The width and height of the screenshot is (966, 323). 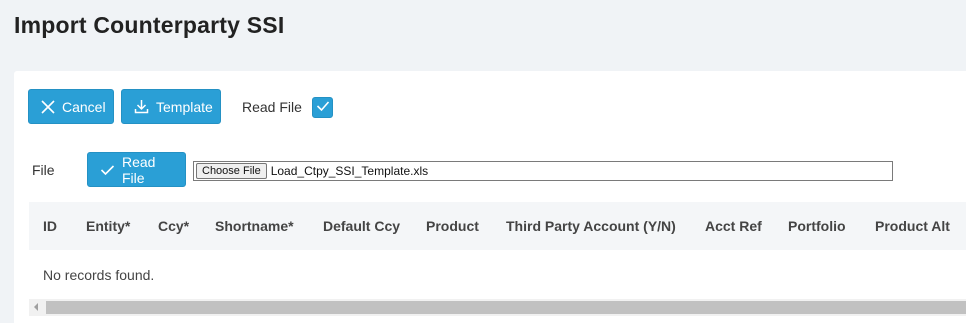 What do you see at coordinates (272, 107) in the screenshot?
I see `read-file-checkbox-label: Read File` at bounding box center [272, 107].